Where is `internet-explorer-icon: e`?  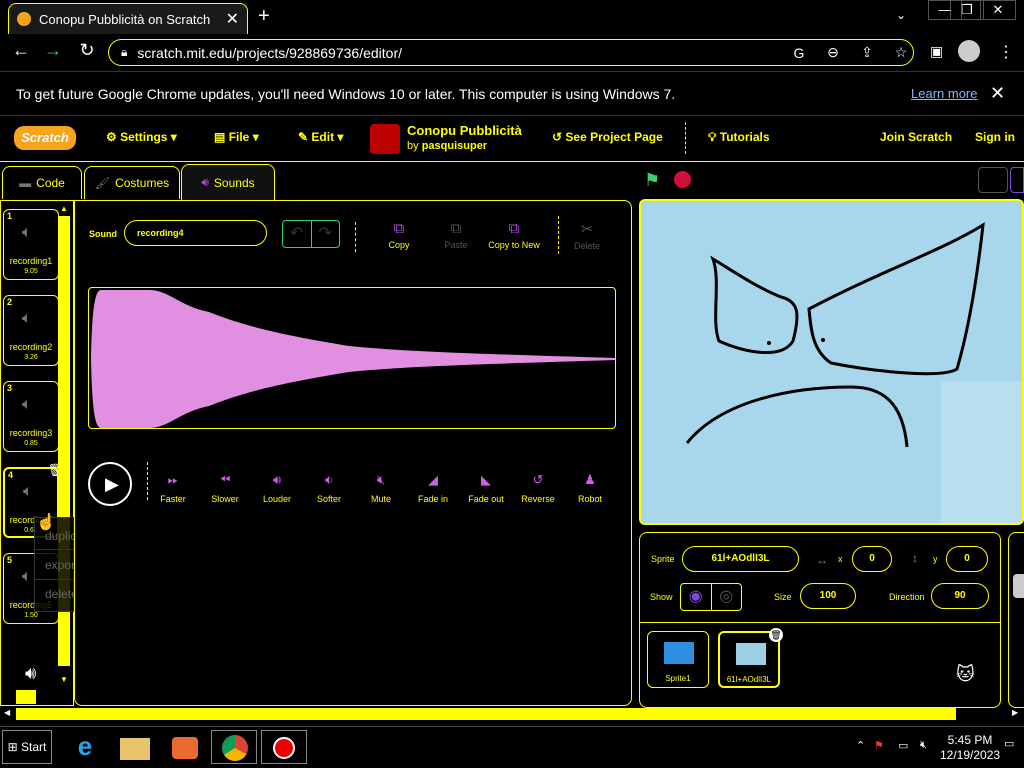 internet-explorer-icon: e is located at coordinates (85, 747).